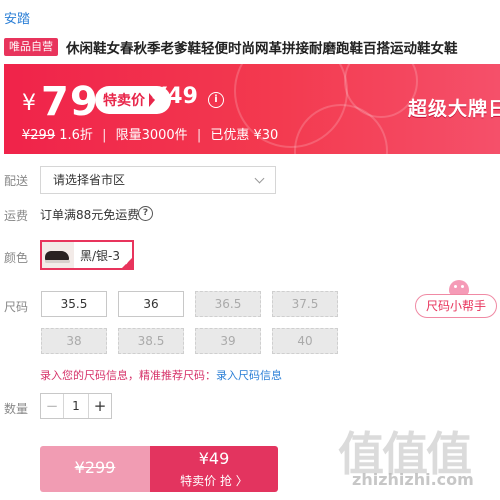 The image size is (500, 500). What do you see at coordinates (151, 341) in the screenshot?
I see `size-option-disabled: 38.5` at bounding box center [151, 341].